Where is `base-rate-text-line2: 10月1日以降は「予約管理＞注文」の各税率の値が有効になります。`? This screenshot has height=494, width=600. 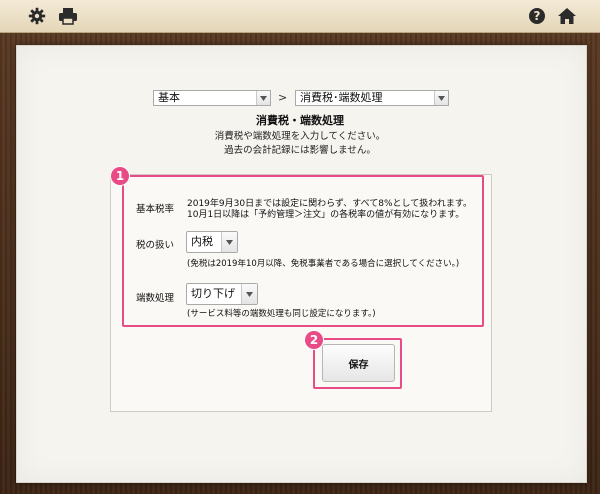 base-rate-text-line2: 10月1日以降は「予約管理＞注文」の各税率の値が有効になります。 is located at coordinates (326, 215).